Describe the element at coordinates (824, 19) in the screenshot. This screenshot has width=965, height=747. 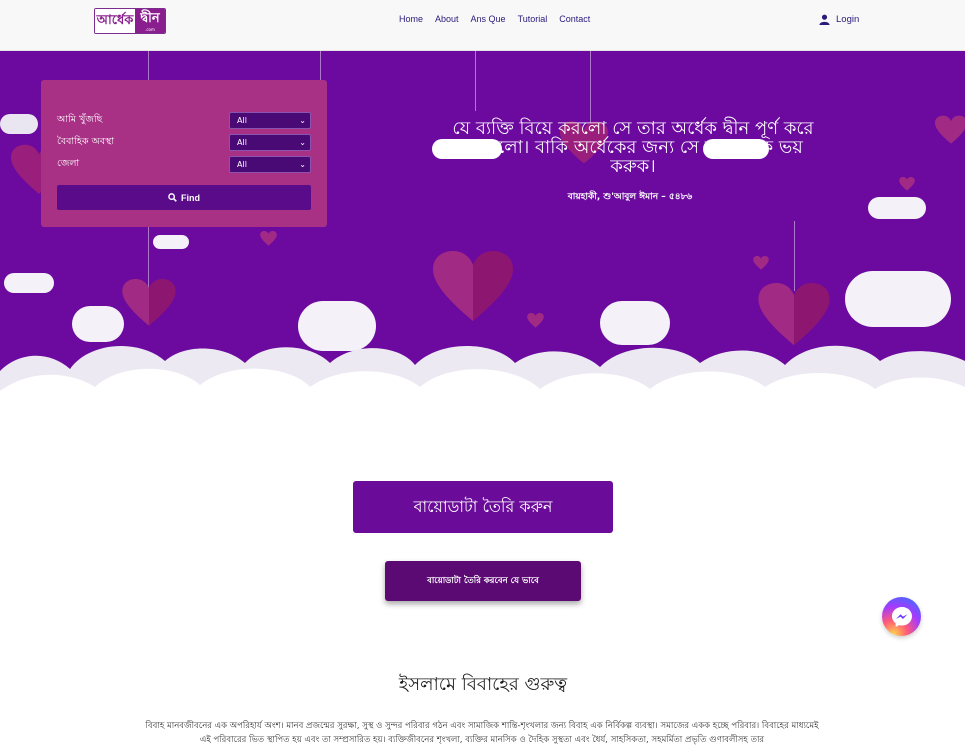
I see `user-icon` at that location.